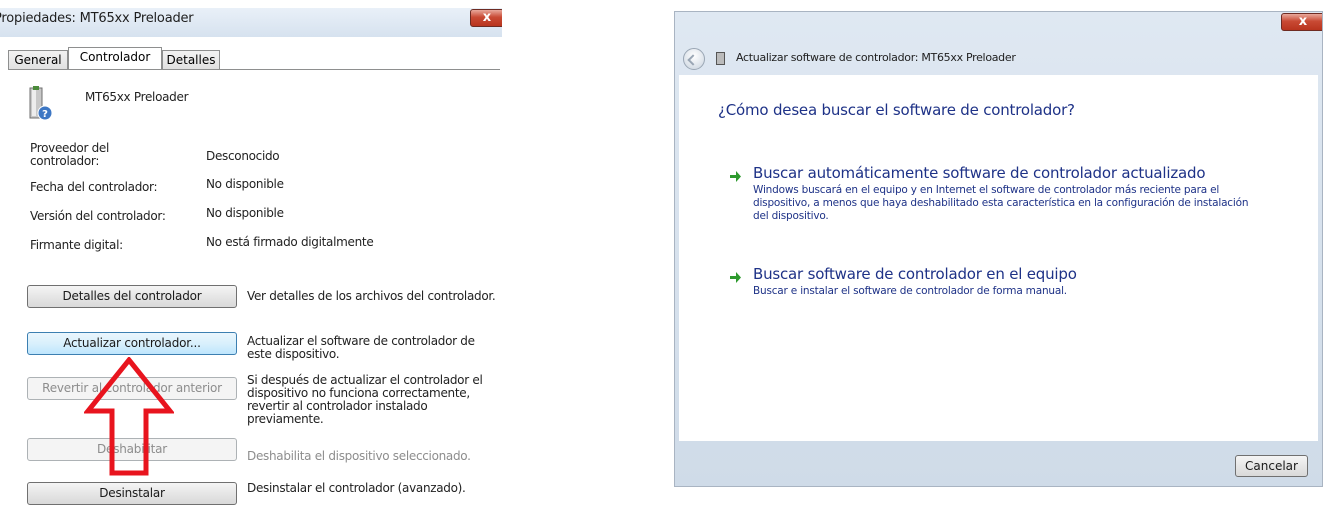  I want to click on disable-device-description: Deshabilita el dispositivo seleccionado., so click(359, 456).